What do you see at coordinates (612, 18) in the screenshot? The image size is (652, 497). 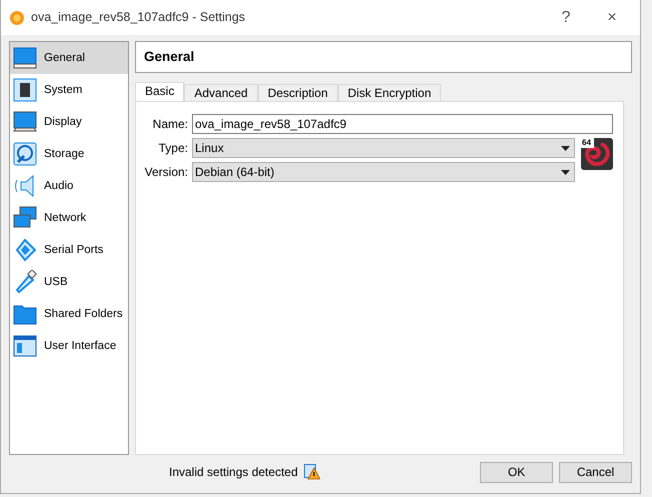 I see `close-button: ×` at bounding box center [612, 18].